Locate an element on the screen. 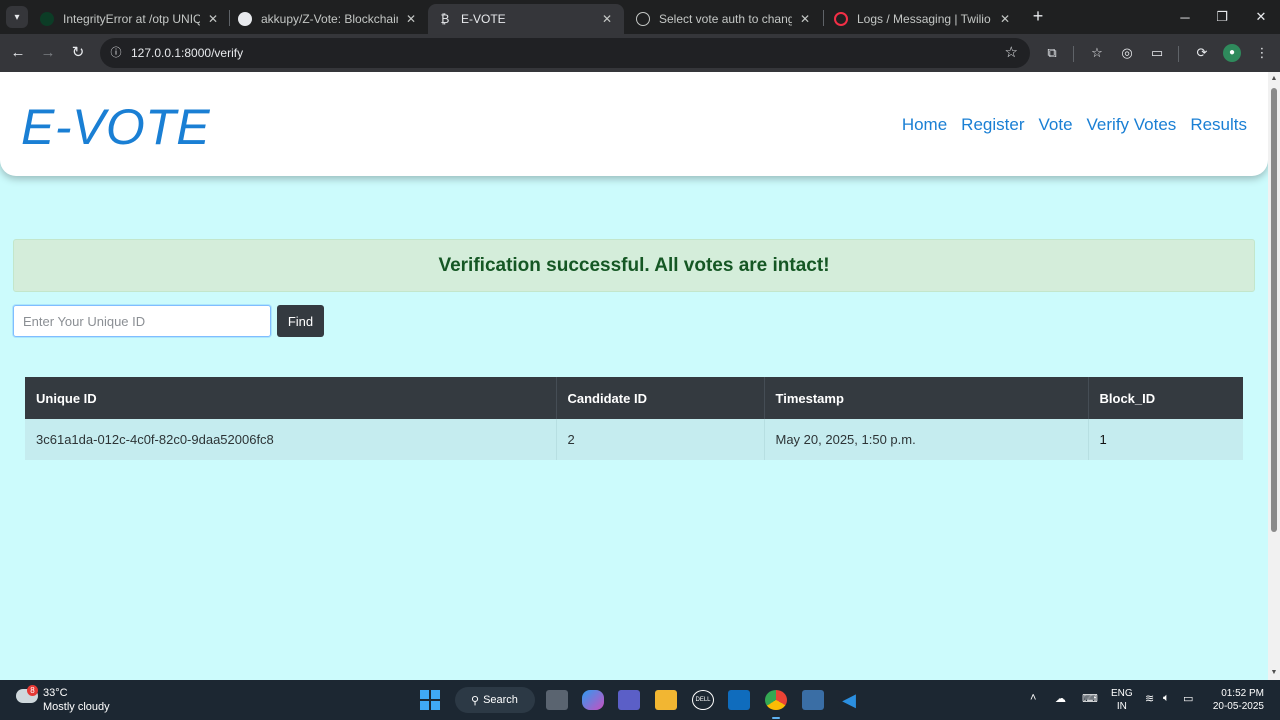 The width and height of the screenshot is (1280, 720). scroll-down-arrow-icon: ▼ is located at coordinates (1274, 673).